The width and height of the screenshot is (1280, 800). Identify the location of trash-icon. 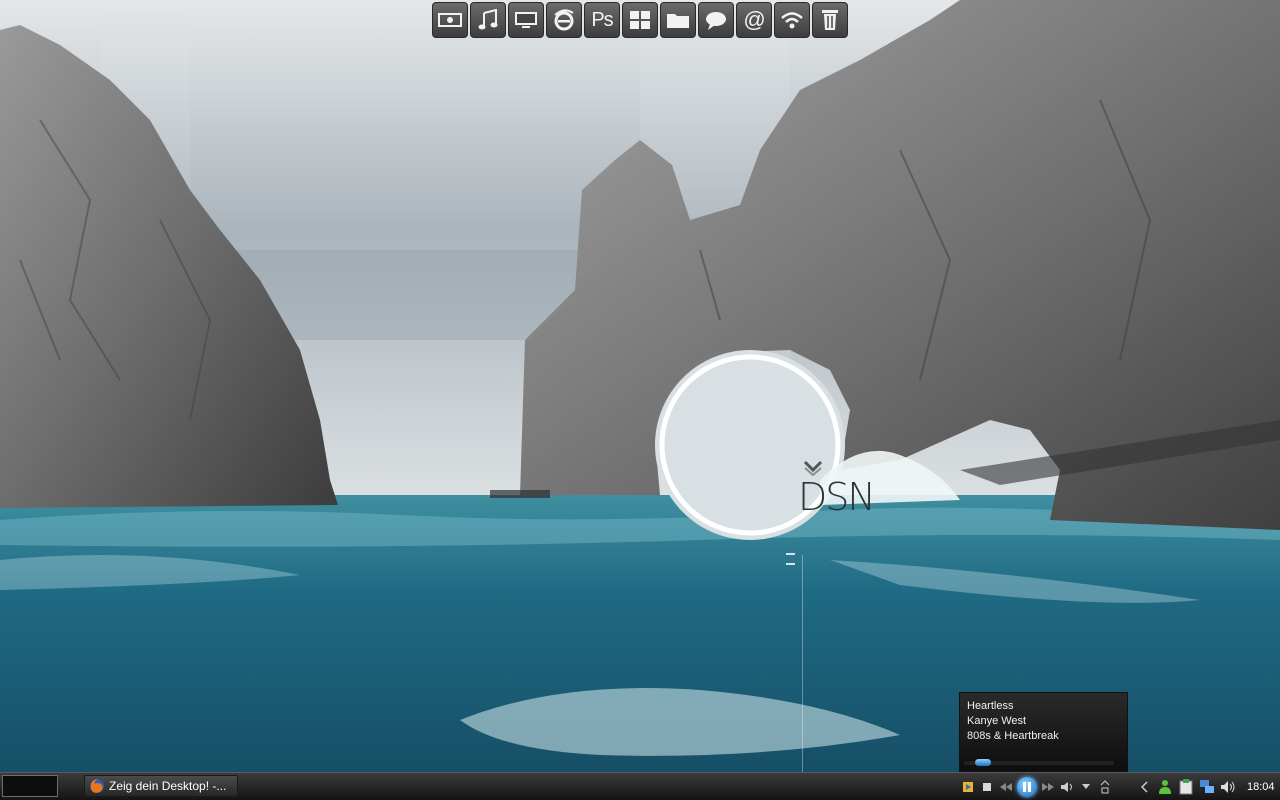
(830, 20).